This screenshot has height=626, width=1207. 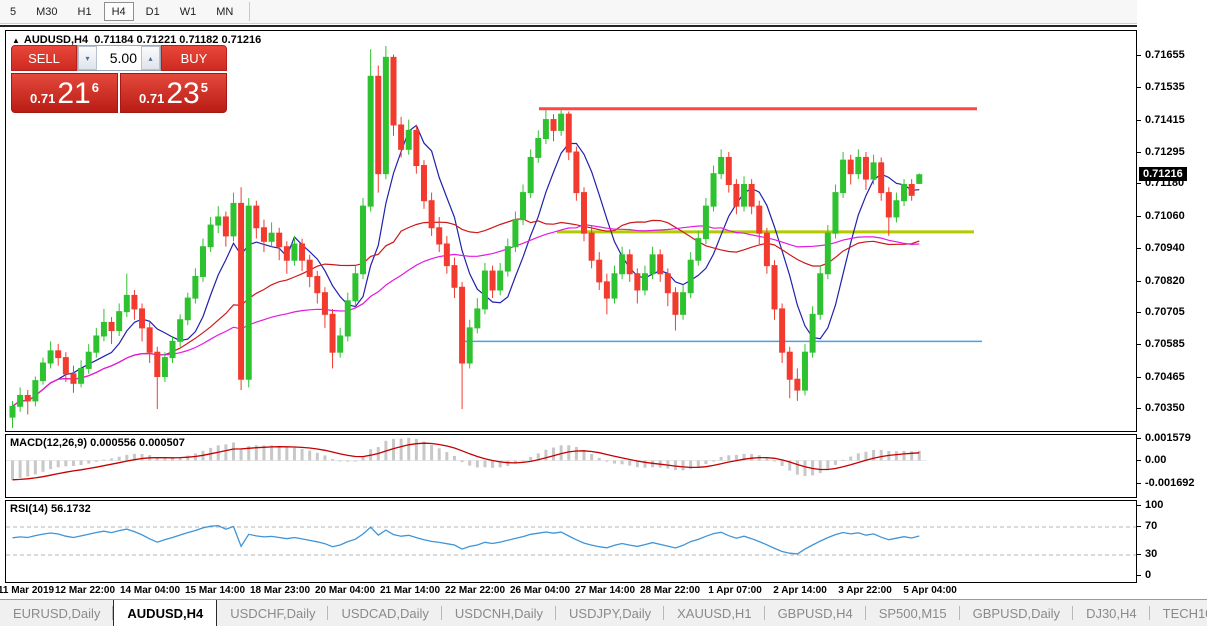 I want to click on sell-button: SELL, so click(x=44, y=58).